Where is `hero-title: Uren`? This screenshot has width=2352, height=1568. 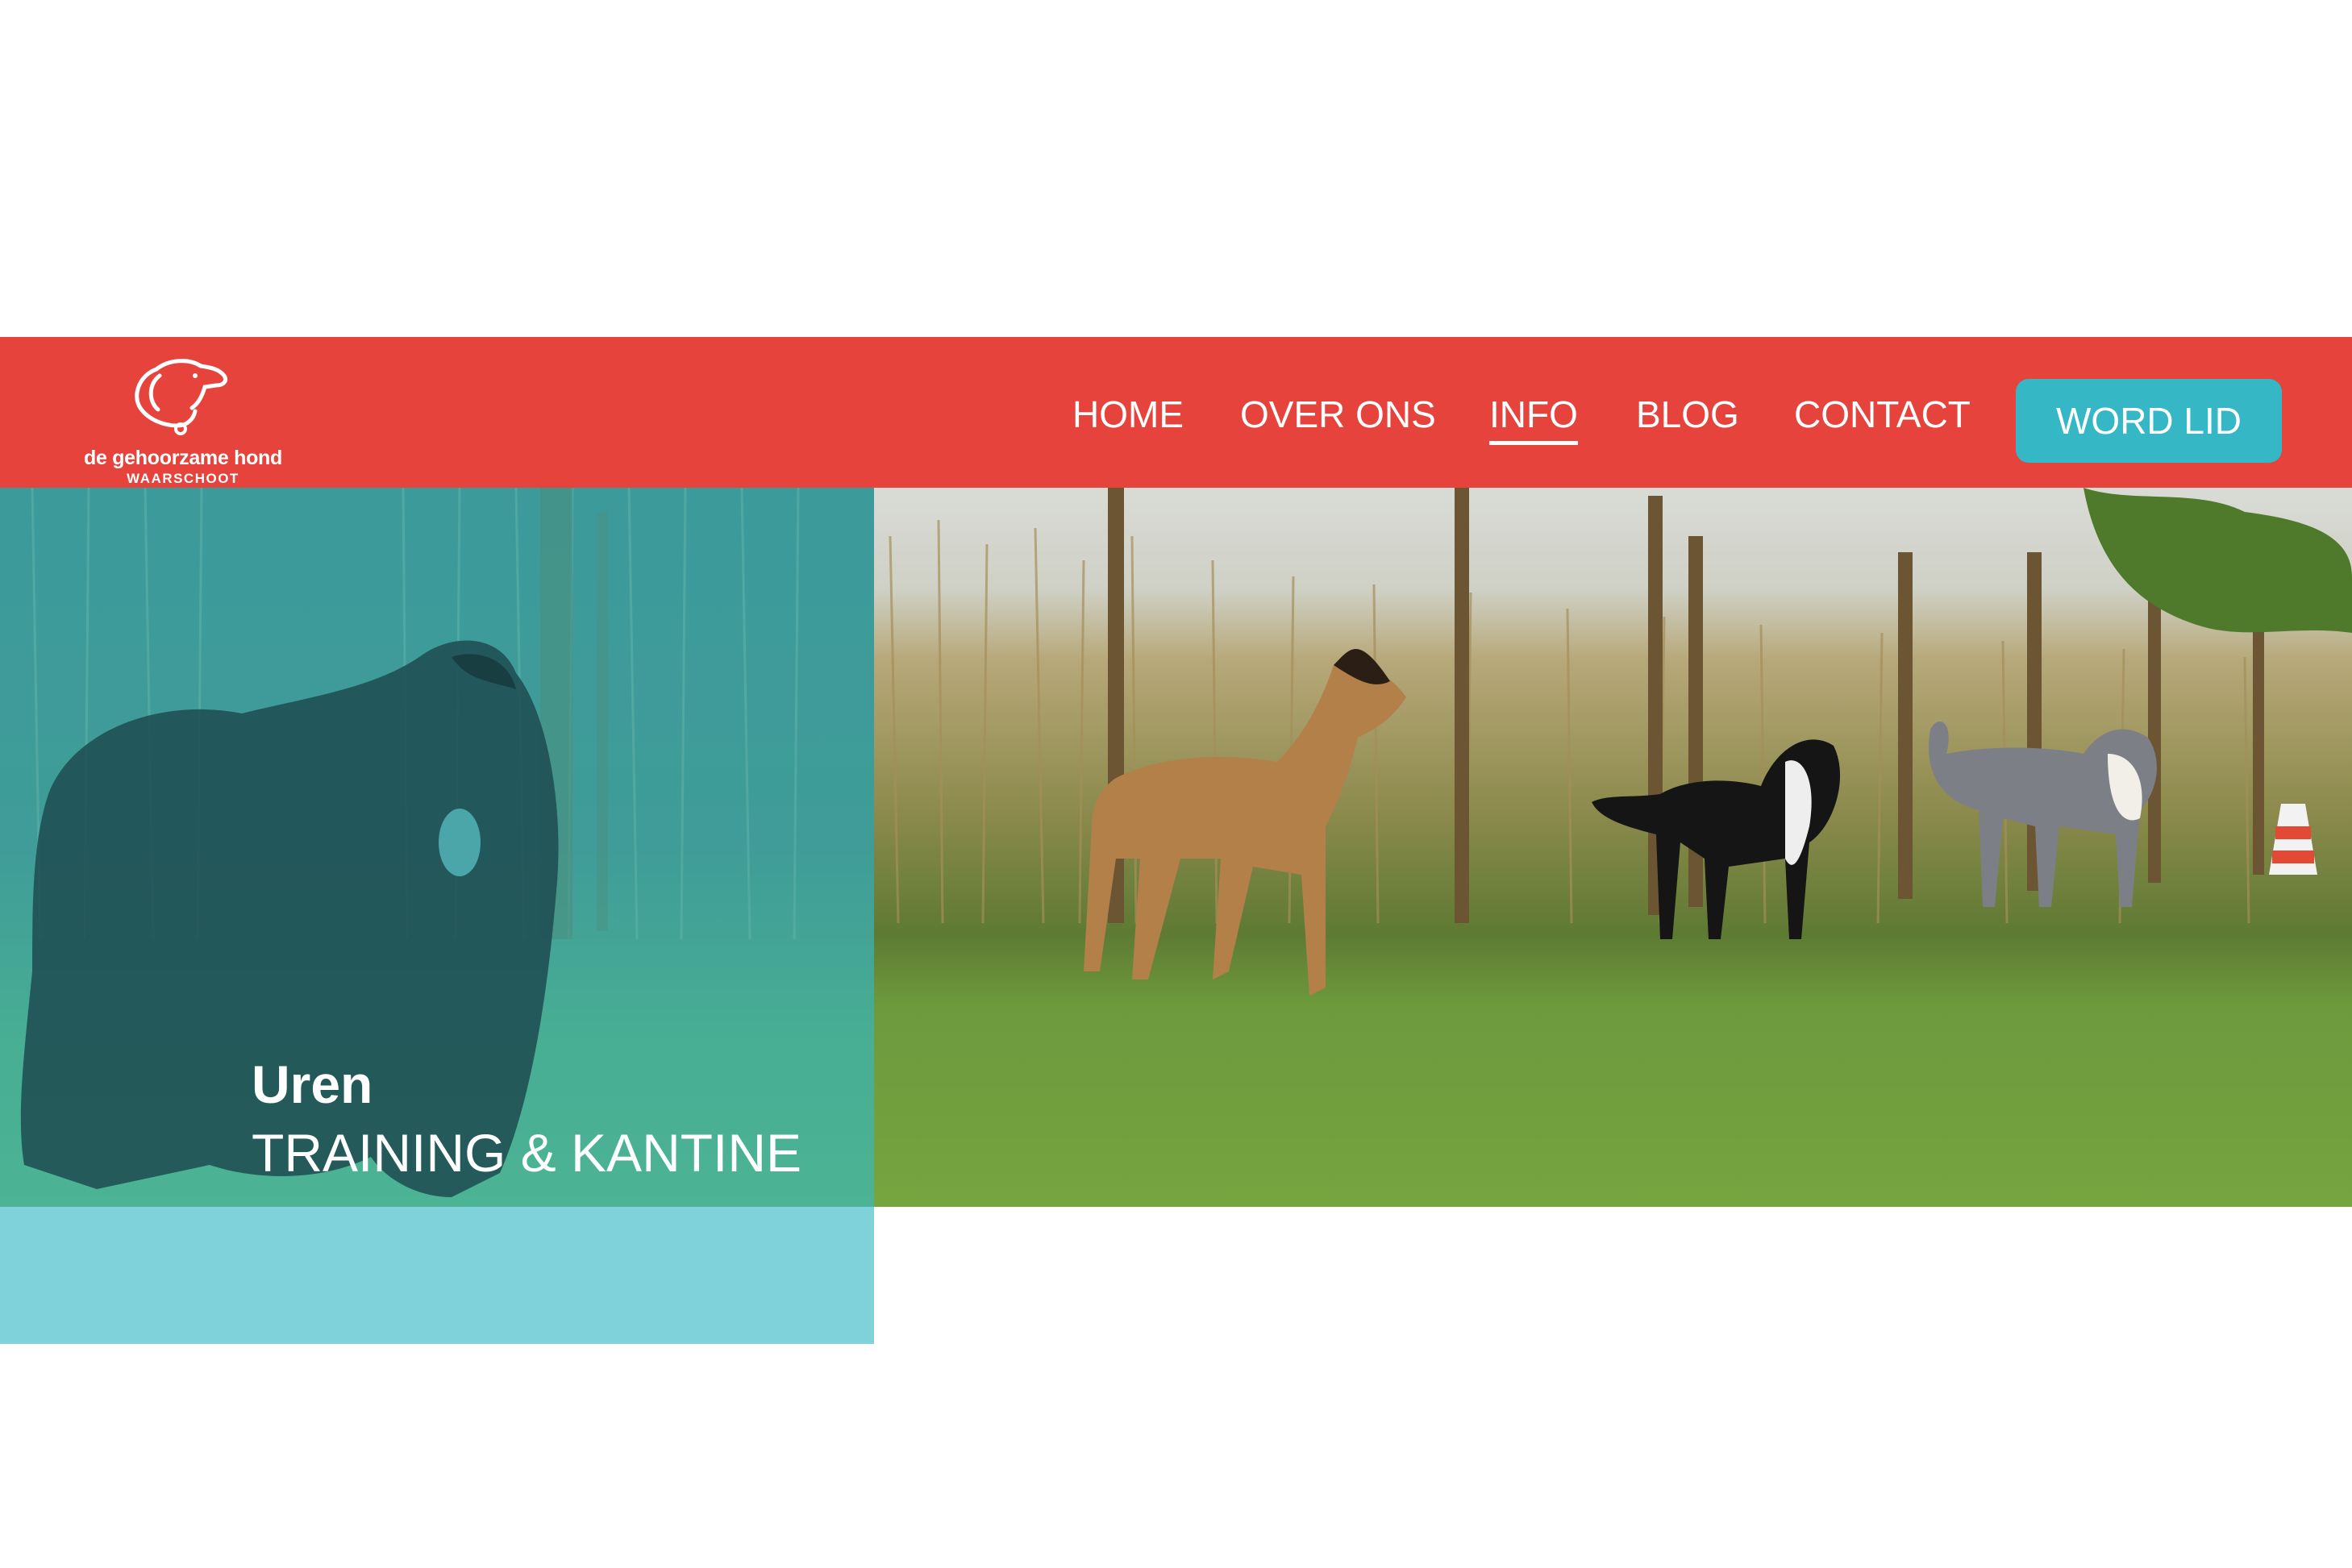 hero-title: Uren is located at coordinates (312, 1084).